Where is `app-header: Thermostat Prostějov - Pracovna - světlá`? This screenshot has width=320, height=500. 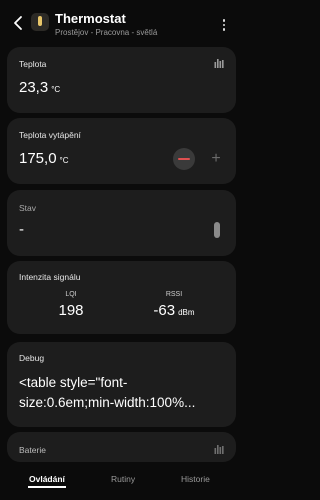
app-header: Thermostat Prostějov - Pracovna - světlá is located at coordinates (121, 22).